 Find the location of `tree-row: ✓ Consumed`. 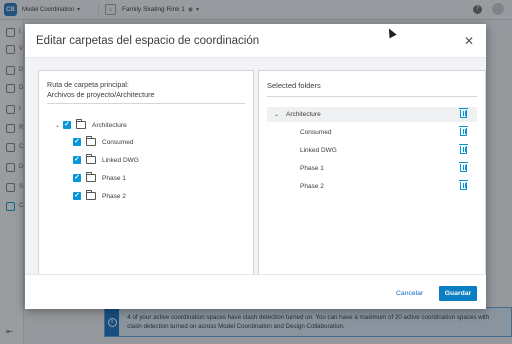

tree-row: ✓ Consumed is located at coordinates (103, 142).